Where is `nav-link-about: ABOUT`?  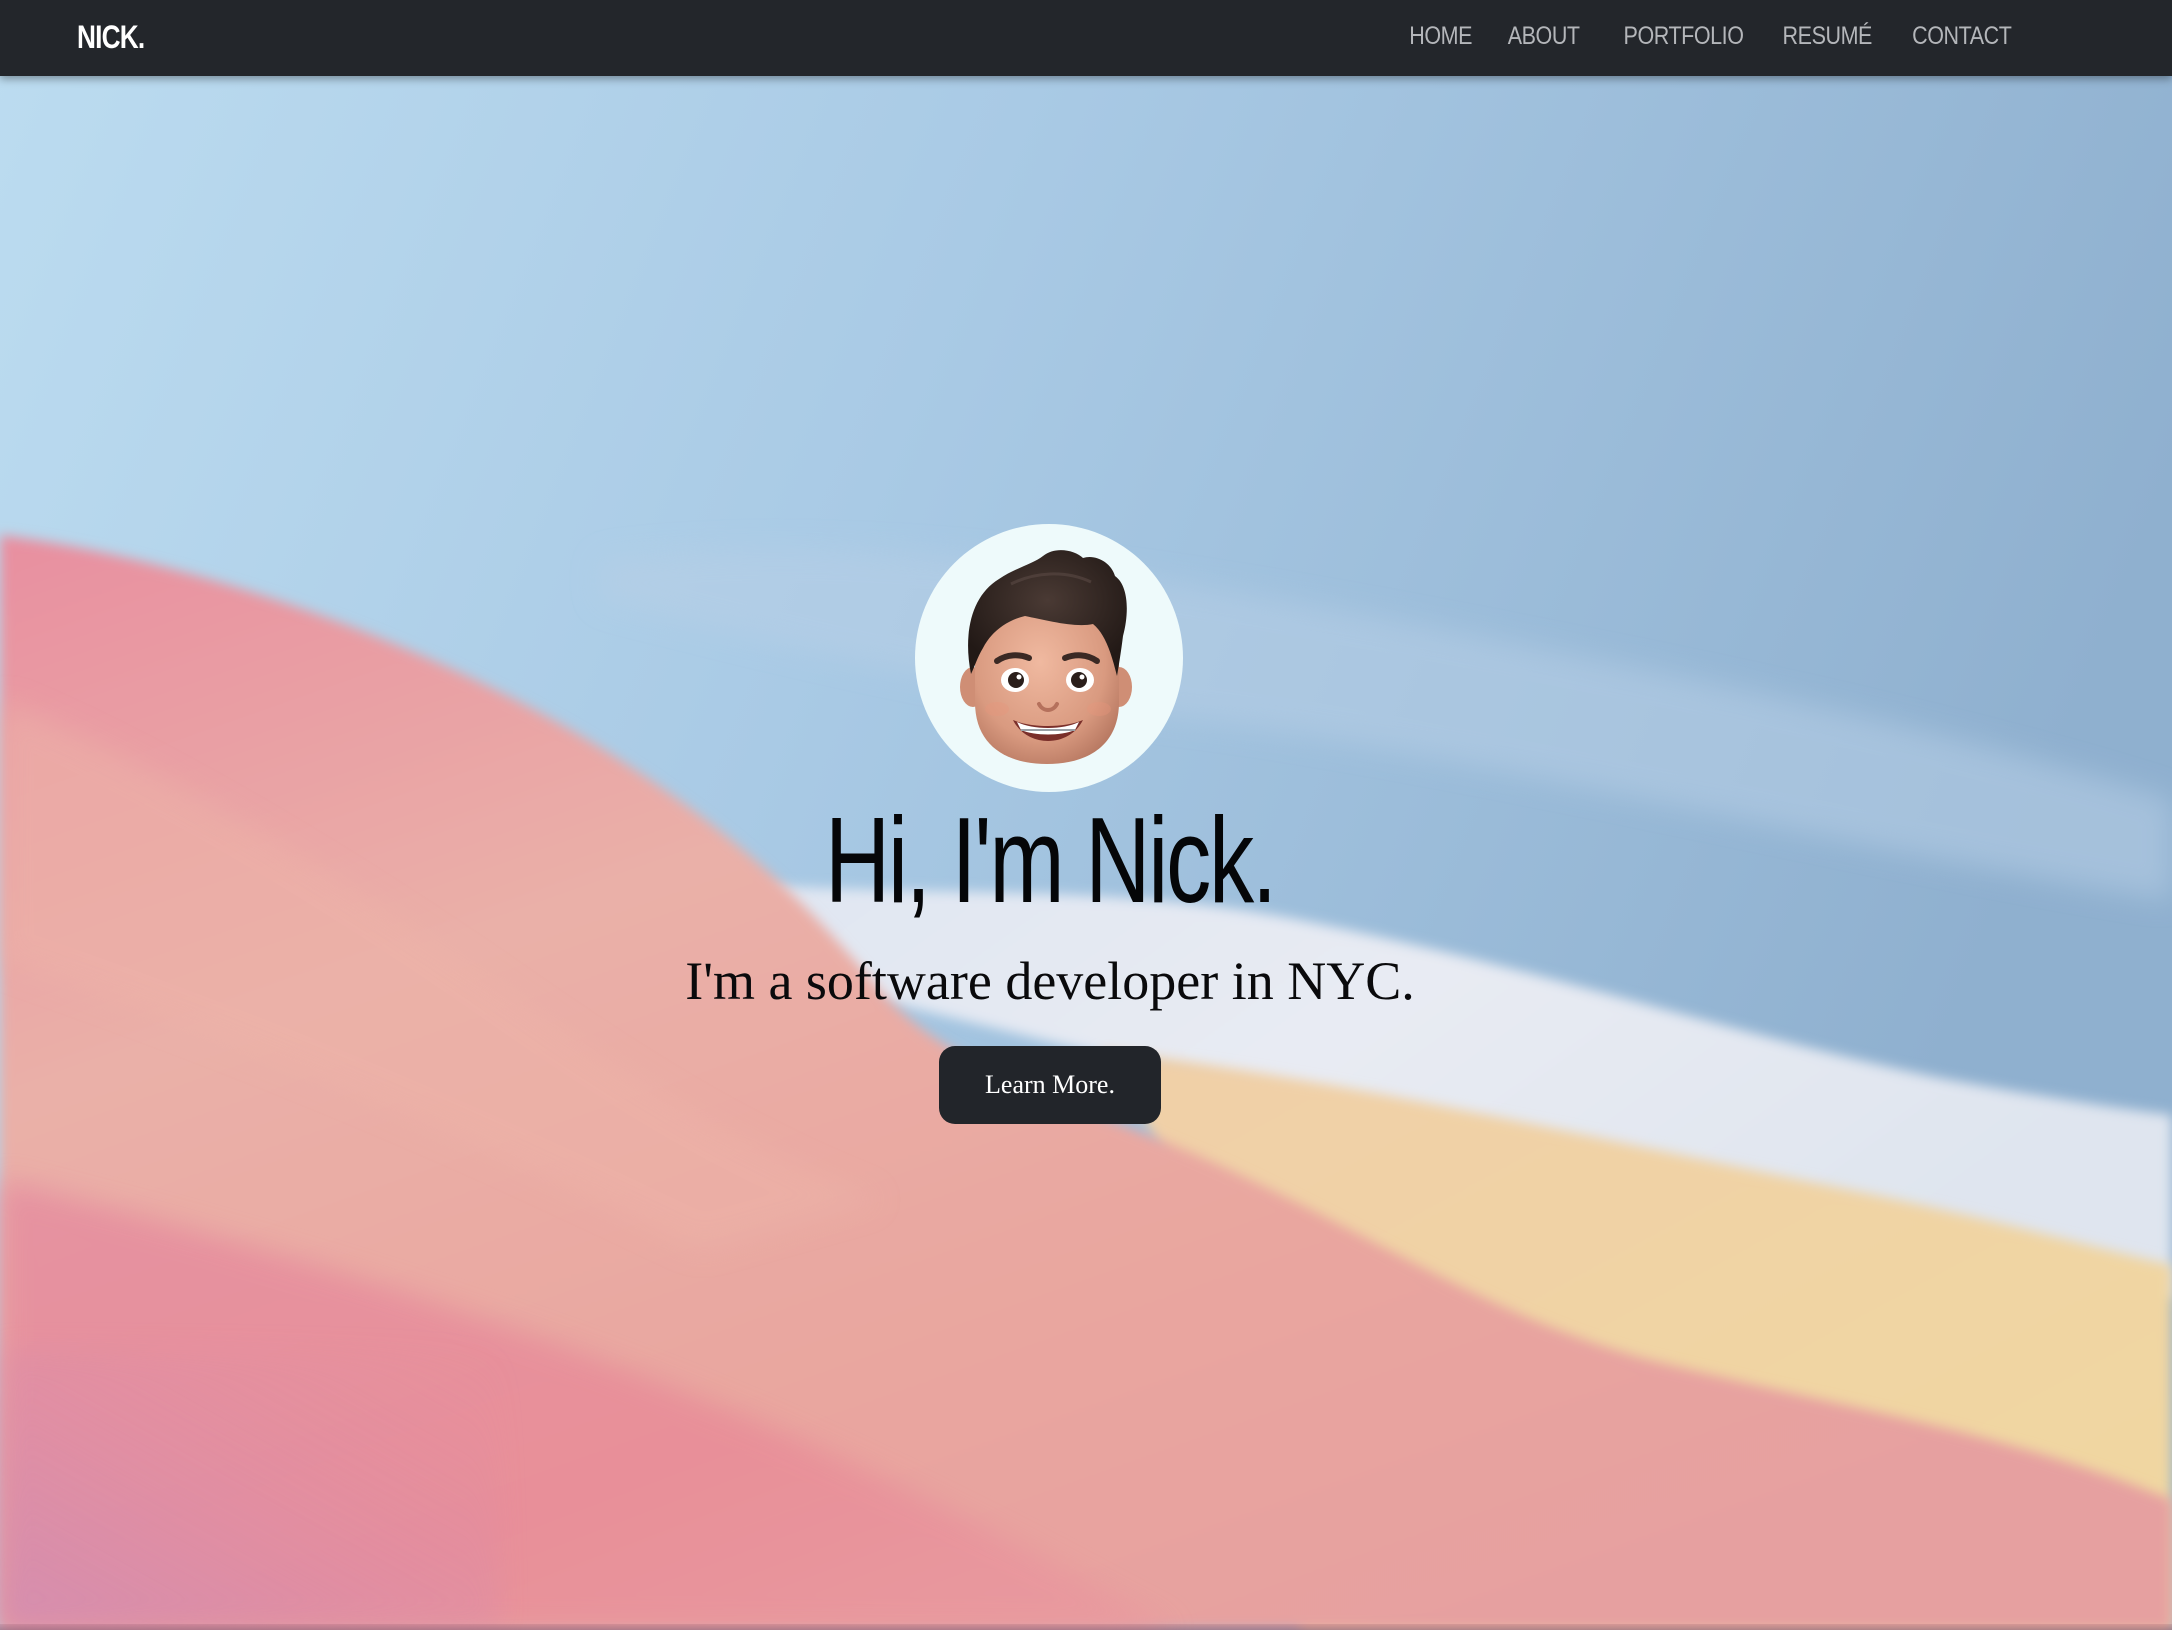
nav-link-about: ABOUT is located at coordinates (1544, 36).